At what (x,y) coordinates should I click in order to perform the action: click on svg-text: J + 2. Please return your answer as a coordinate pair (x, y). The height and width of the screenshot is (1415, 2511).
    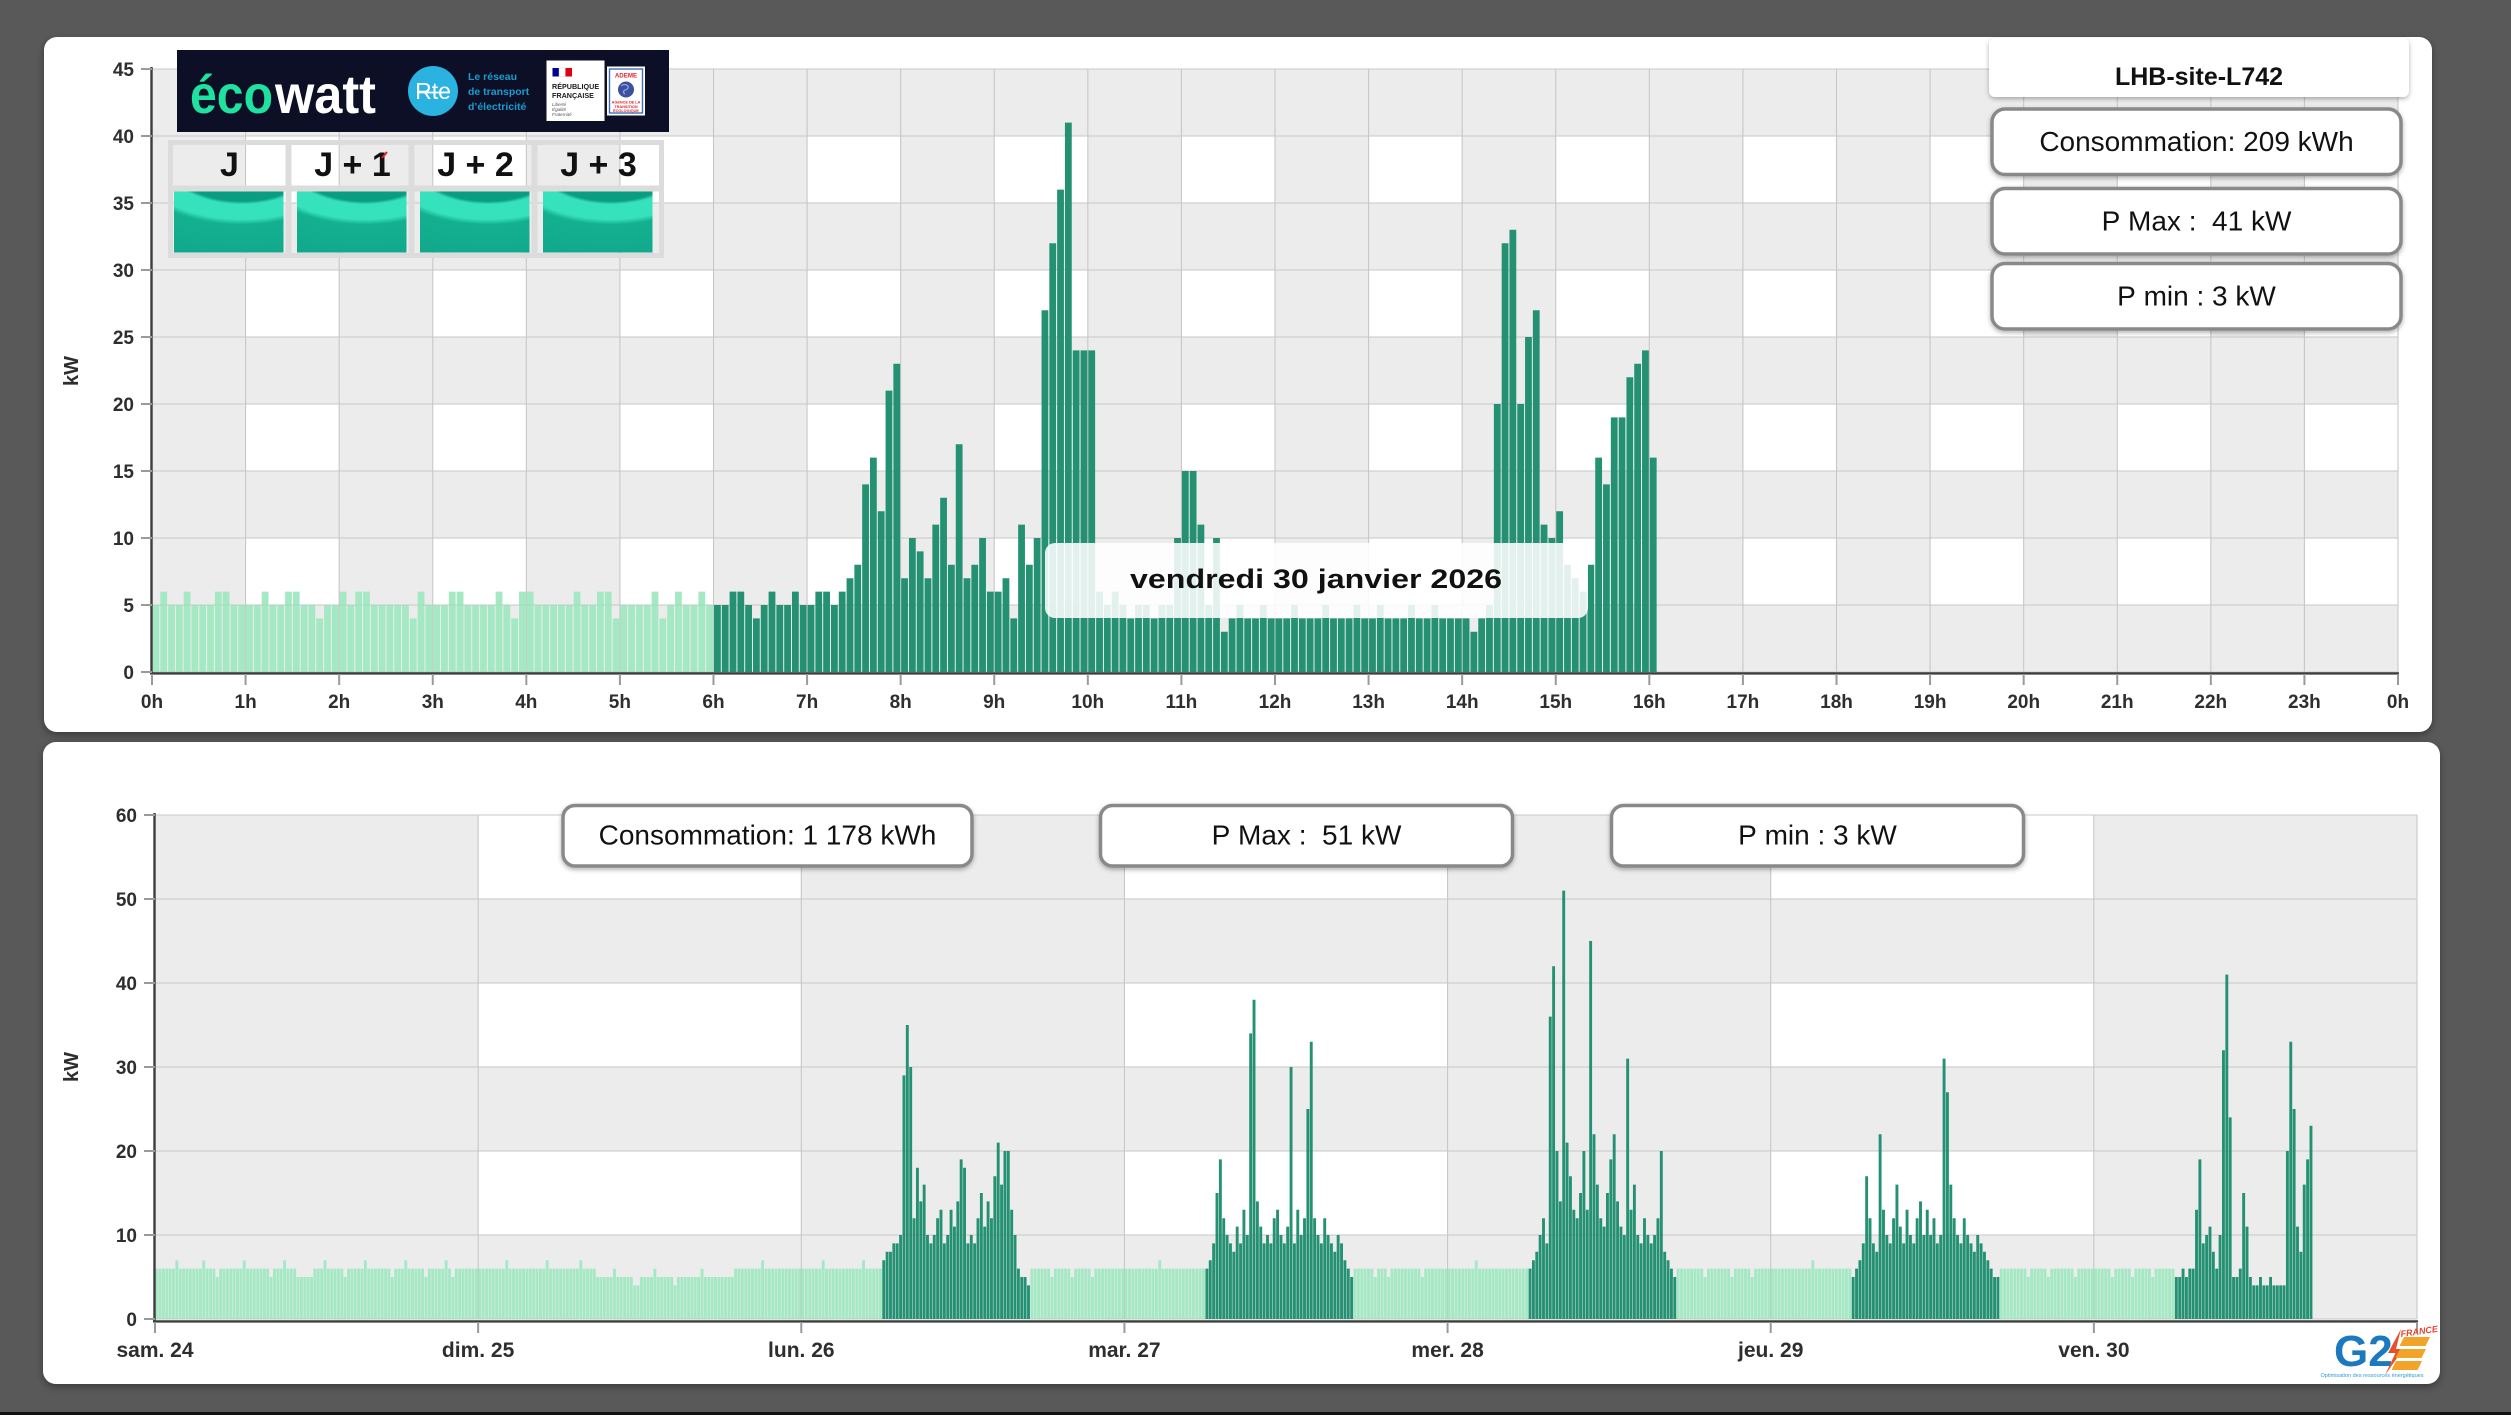
    Looking at the image, I should click on (475, 165).